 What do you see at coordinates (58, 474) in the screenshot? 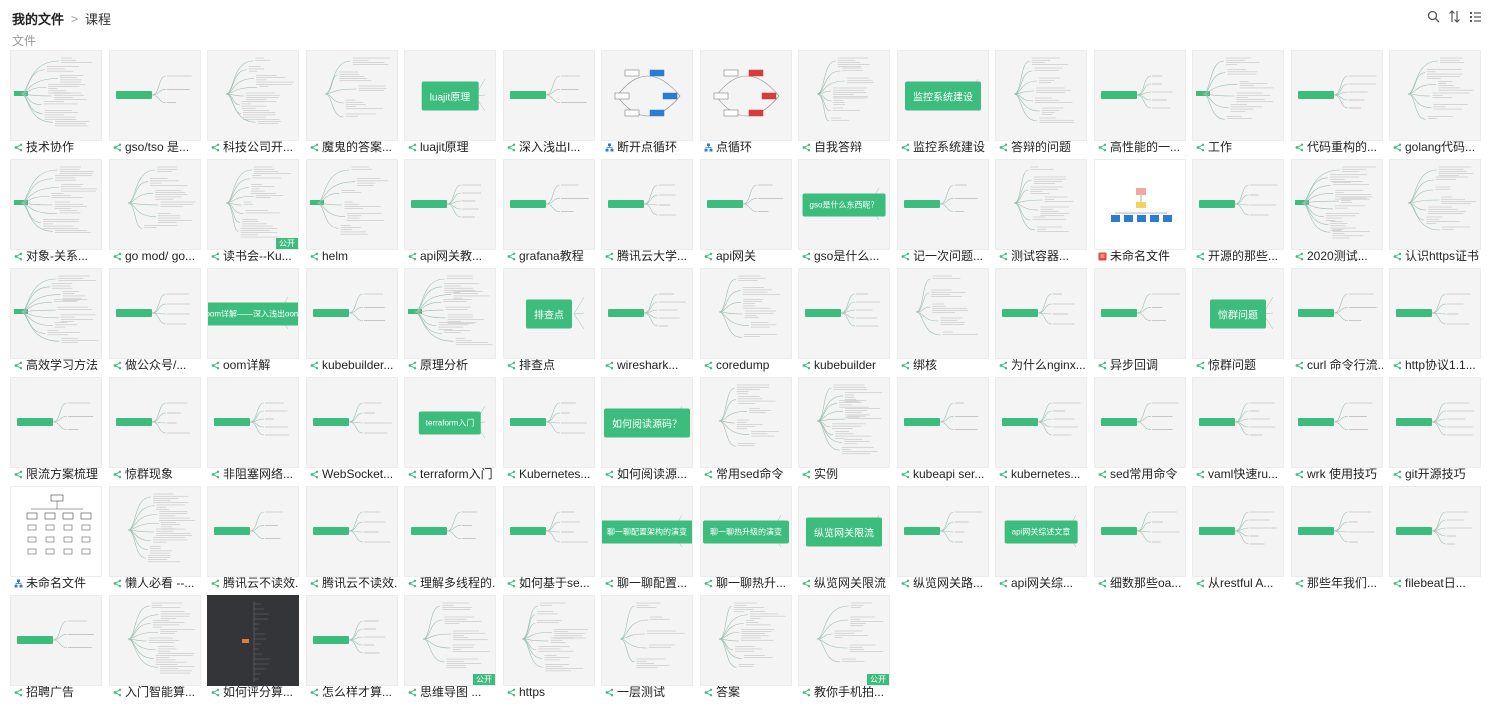
I see `file-label: 限流方案梳理` at bounding box center [58, 474].